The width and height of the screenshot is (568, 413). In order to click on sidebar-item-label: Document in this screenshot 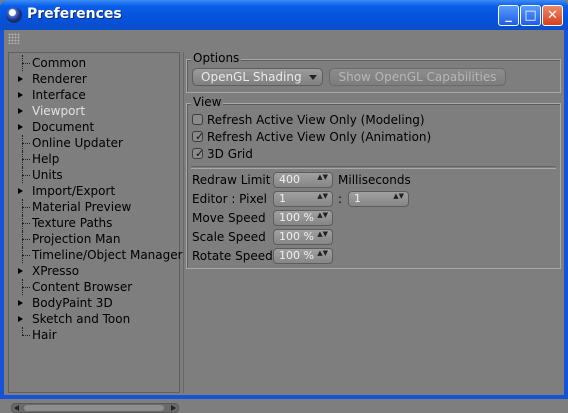, I will do `click(63, 127)`.